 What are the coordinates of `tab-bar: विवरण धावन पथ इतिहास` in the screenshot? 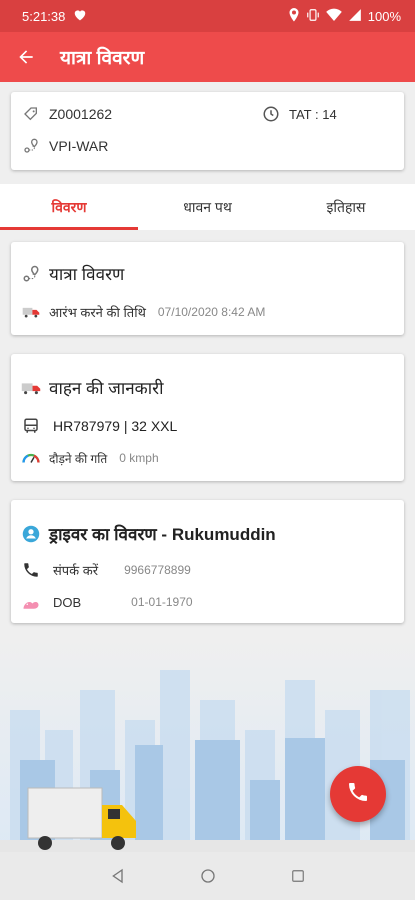 It's located at (207, 207).